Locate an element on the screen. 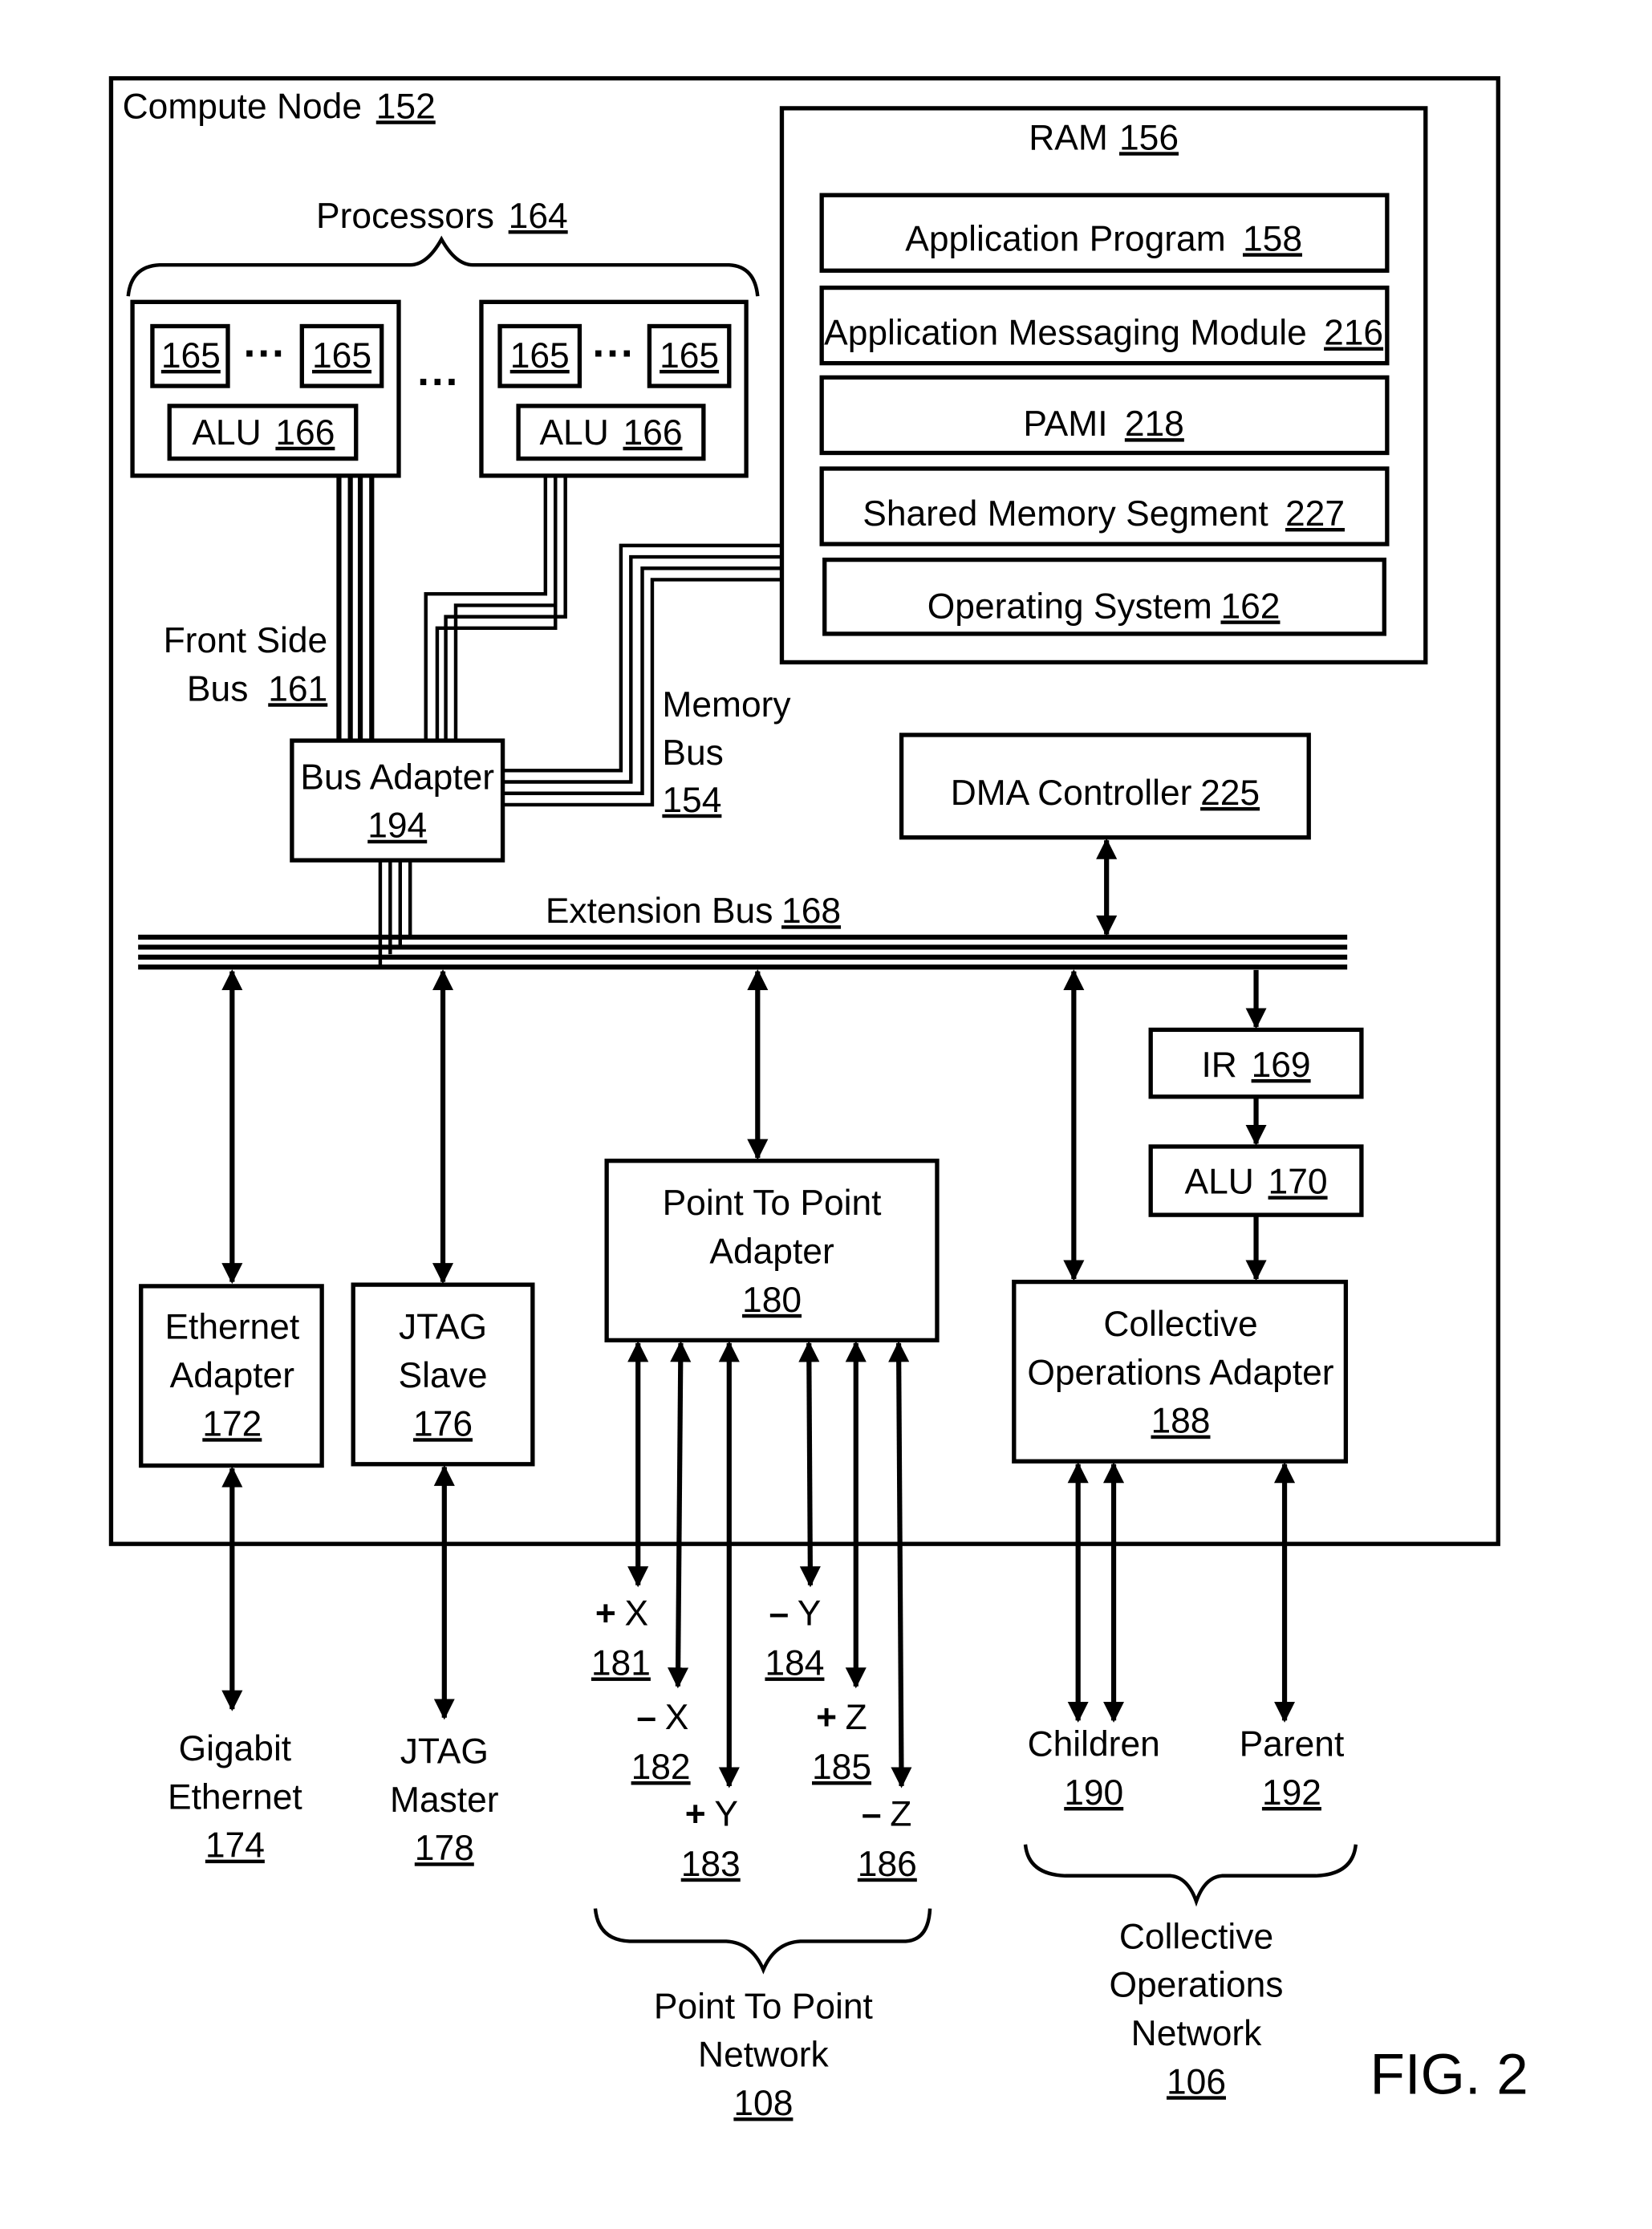  alu-170-box is located at coordinates (1256, 1180).